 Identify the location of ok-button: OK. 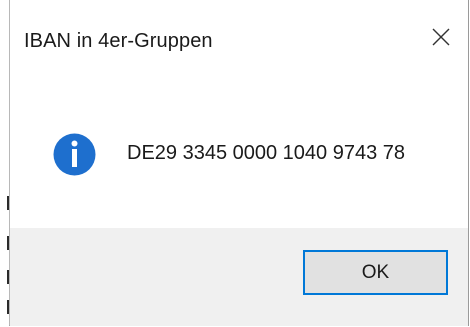
(375, 272).